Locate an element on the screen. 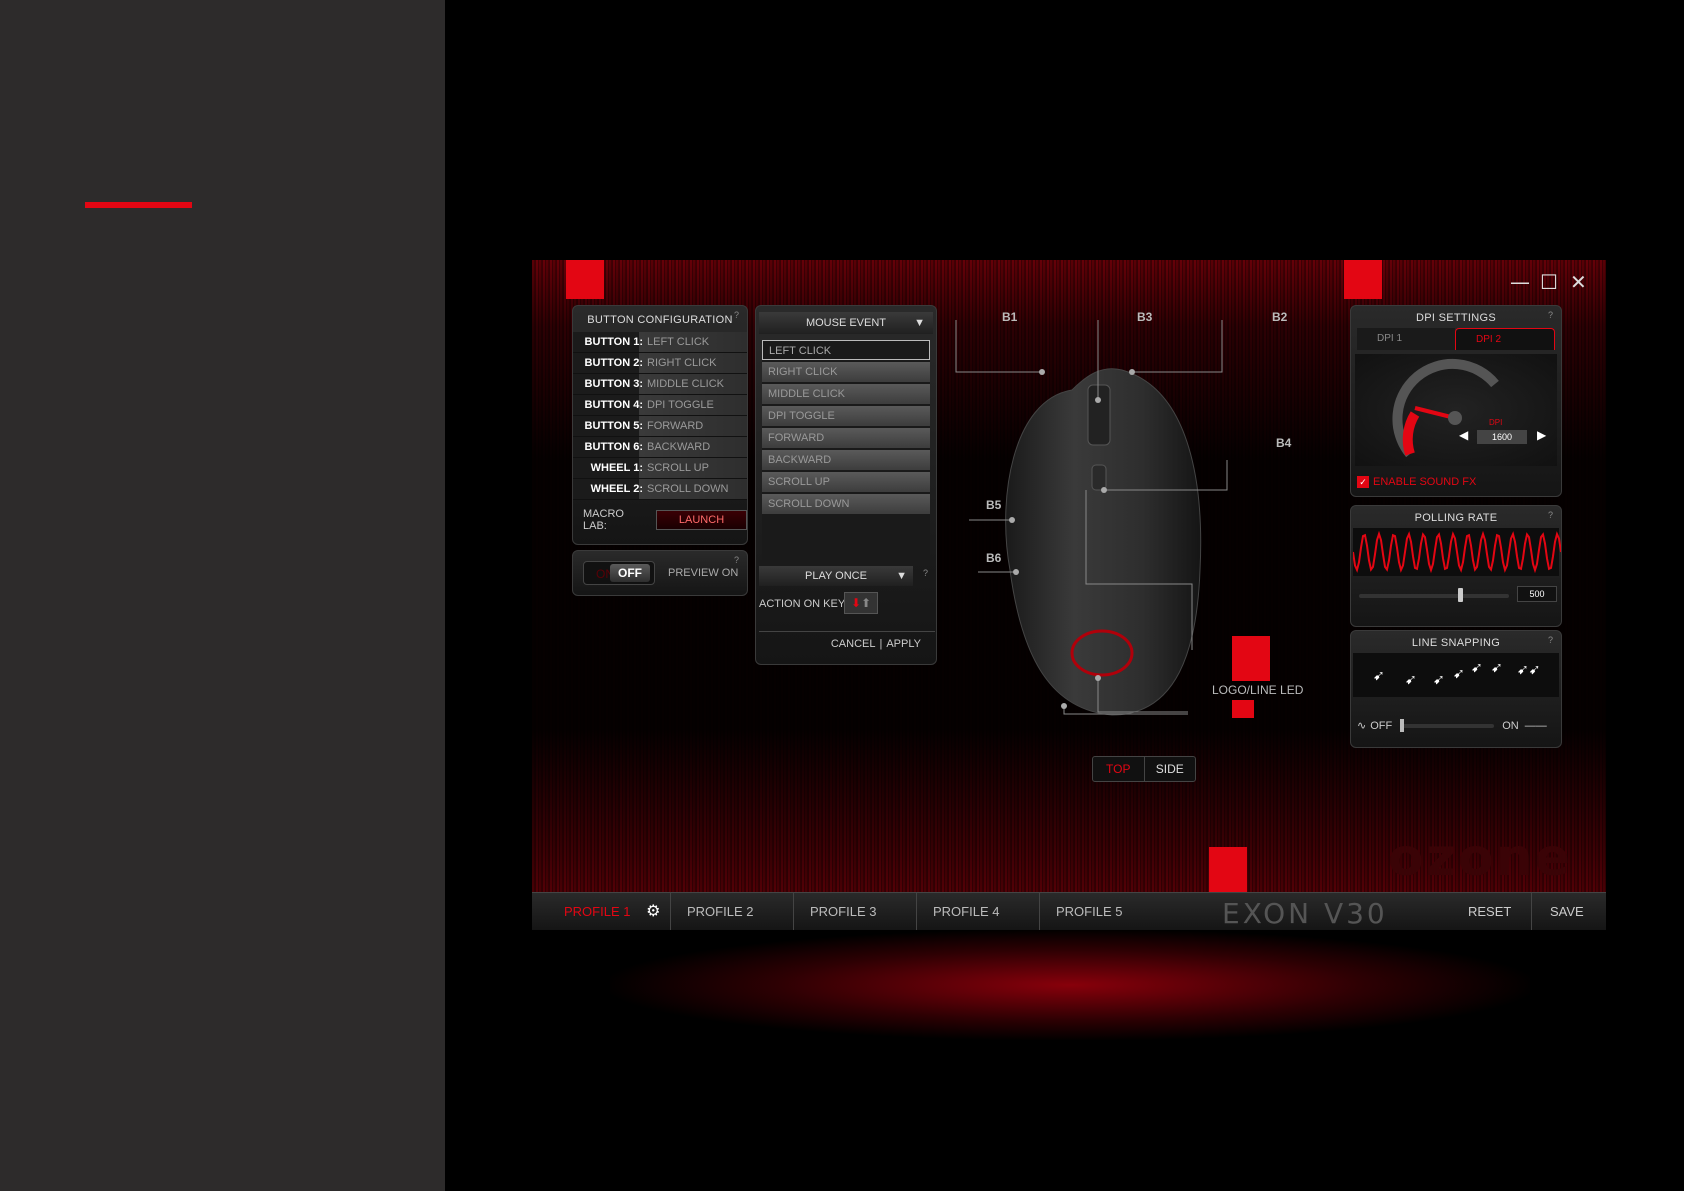 The image size is (1684, 1191). button-config-row: WHEEL 1: SCROLL UP is located at coordinates (660, 468).